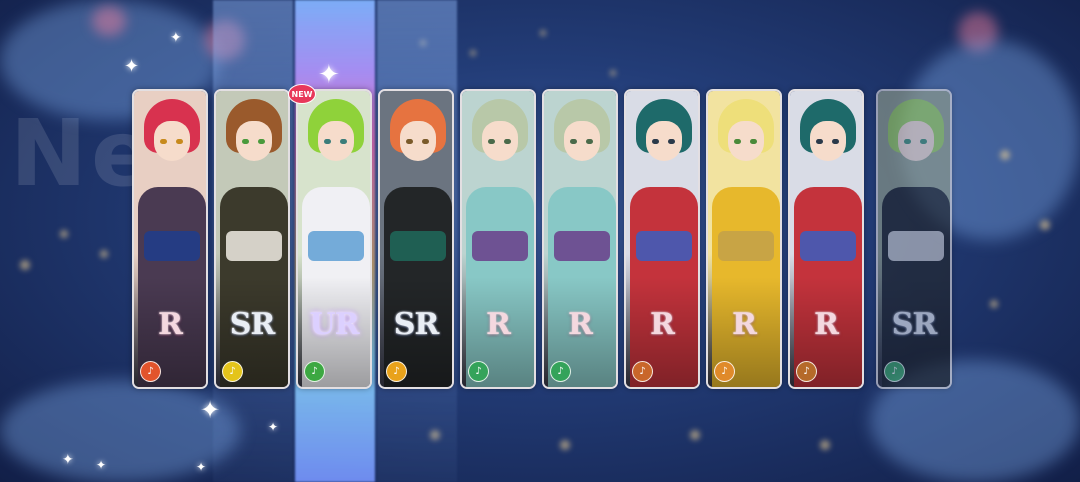  I want to click on result-card: UR ♪, so click(334, 239).